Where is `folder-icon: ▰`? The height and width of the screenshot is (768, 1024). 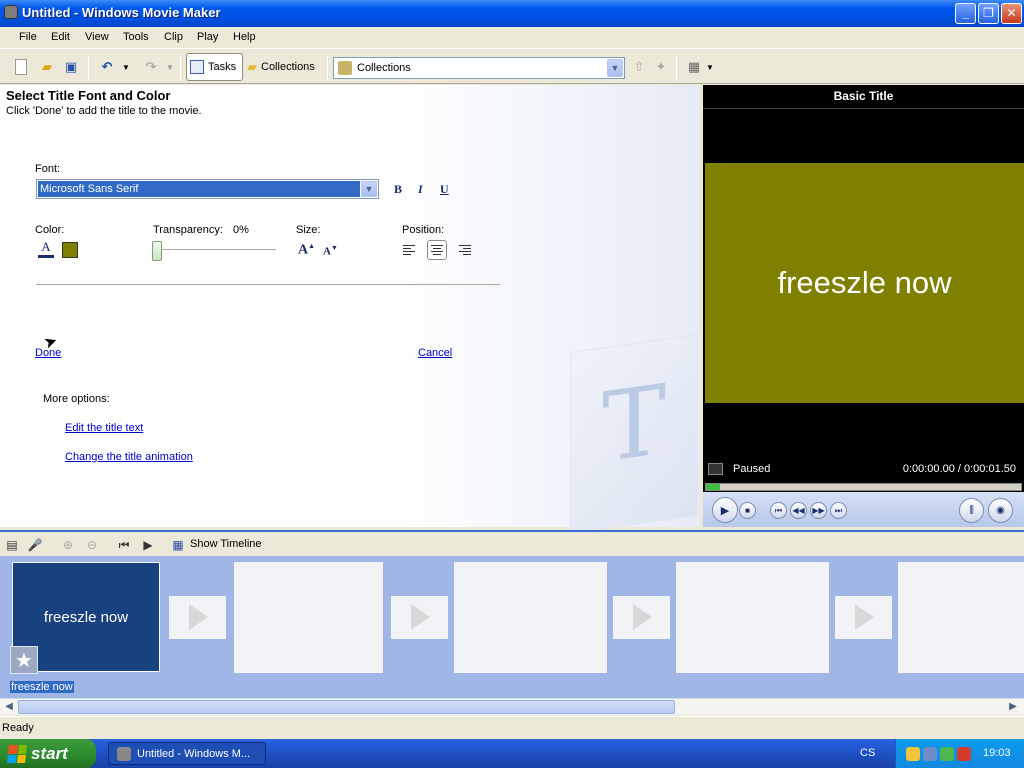
folder-icon: ▰ is located at coordinates (252, 66).